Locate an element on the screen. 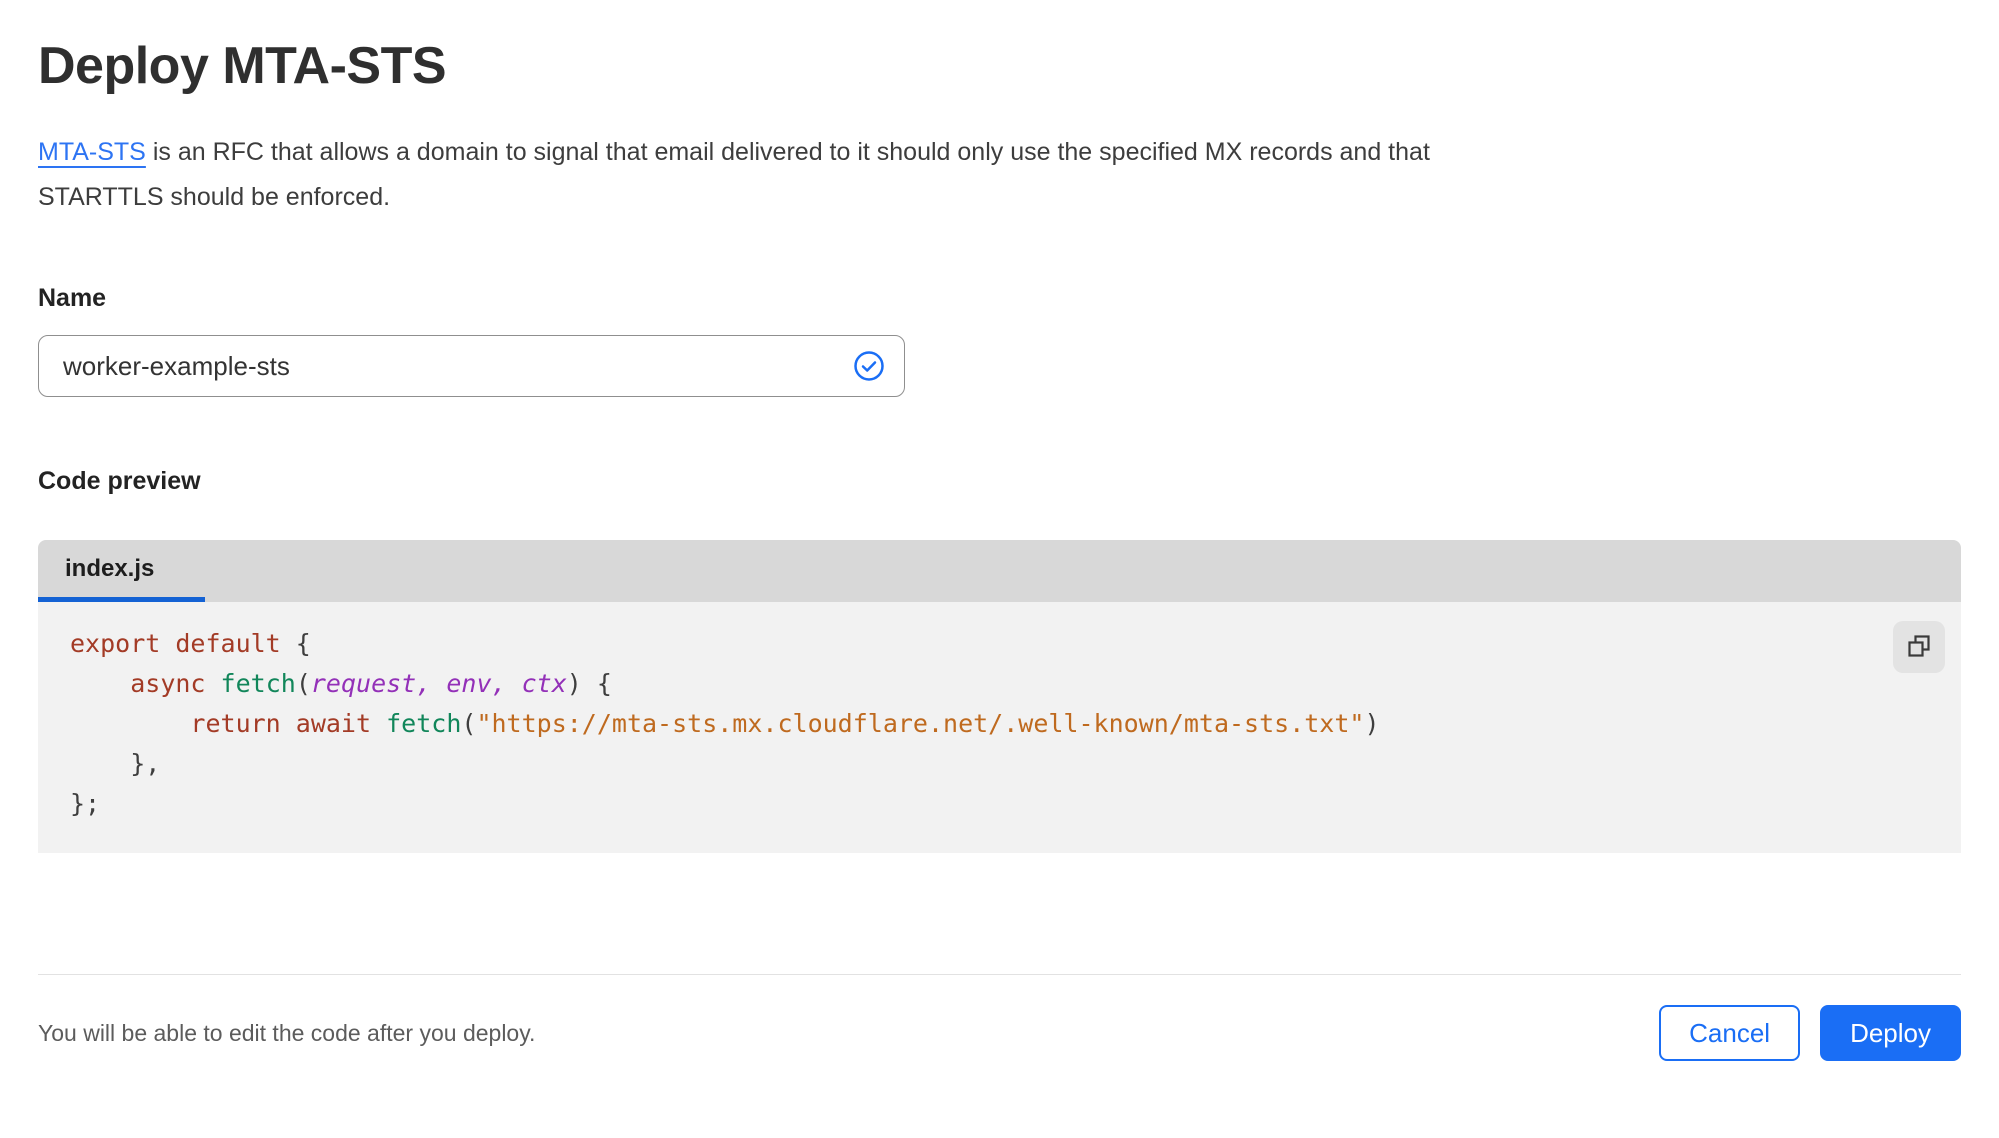  tab-index-js: index.js is located at coordinates (121, 571).